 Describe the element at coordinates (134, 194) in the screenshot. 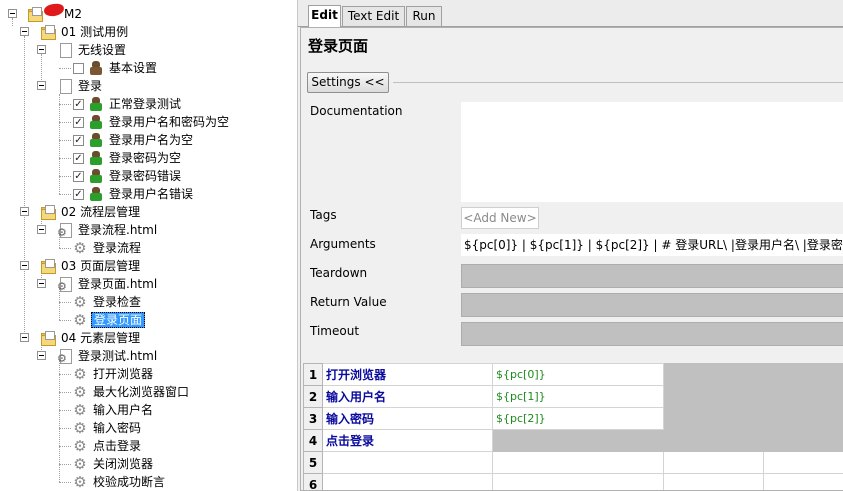

I see `tree-node-test: ✓ 登录用户名错误` at that location.